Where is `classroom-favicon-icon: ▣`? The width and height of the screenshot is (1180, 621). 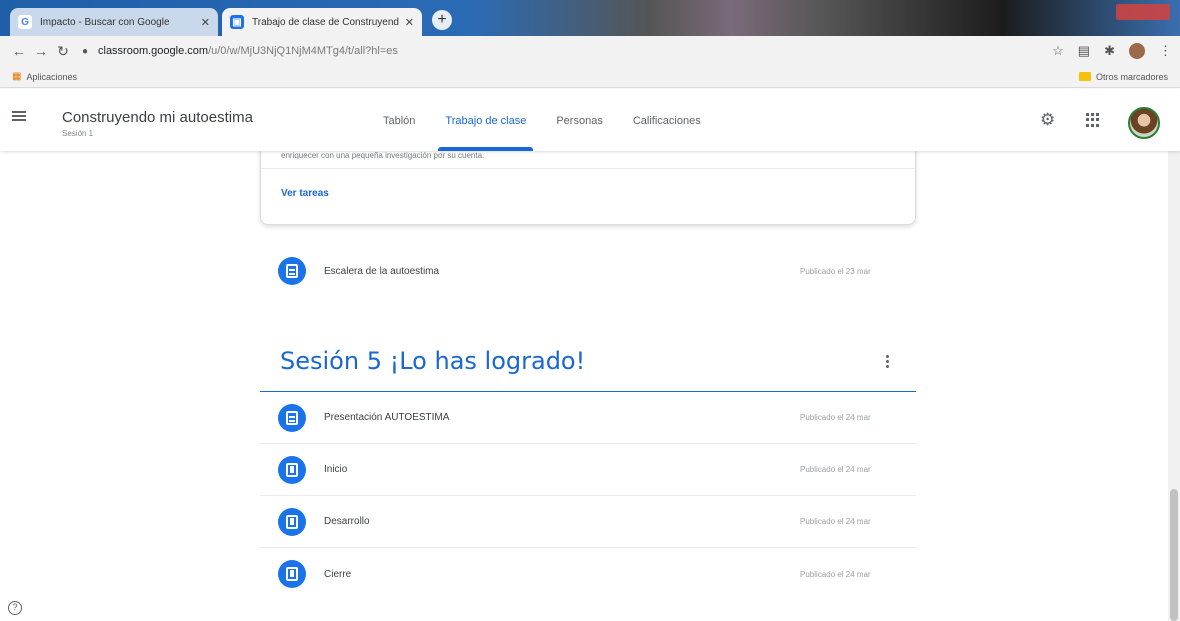 classroom-favicon-icon: ▣ is located at coordinates (237, 22).